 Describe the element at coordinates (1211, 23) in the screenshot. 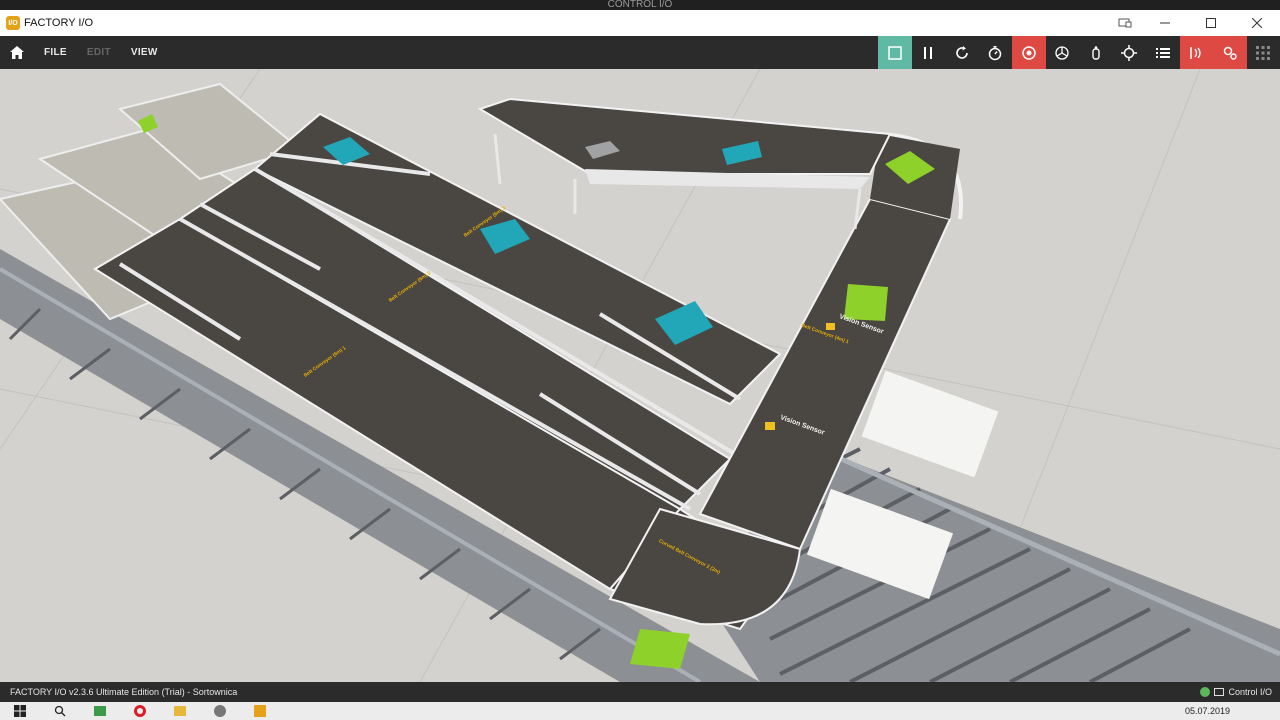

I see `maximize-button` at that location.